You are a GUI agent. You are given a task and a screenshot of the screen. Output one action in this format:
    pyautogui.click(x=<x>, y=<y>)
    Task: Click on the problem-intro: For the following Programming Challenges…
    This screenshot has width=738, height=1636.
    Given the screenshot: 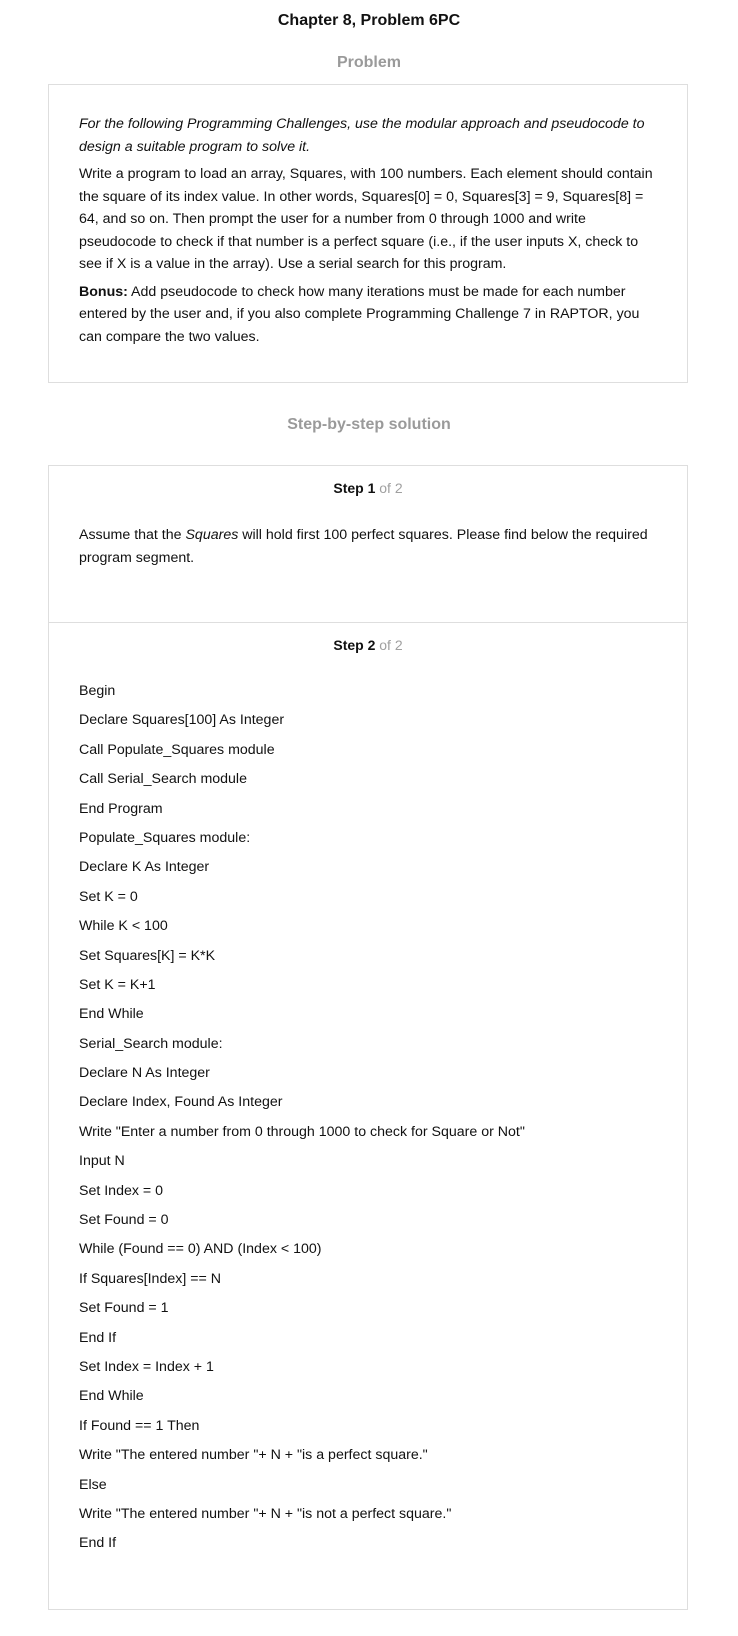 What is the action you would take?
    pyautogui.click(x=362, y=135)
    